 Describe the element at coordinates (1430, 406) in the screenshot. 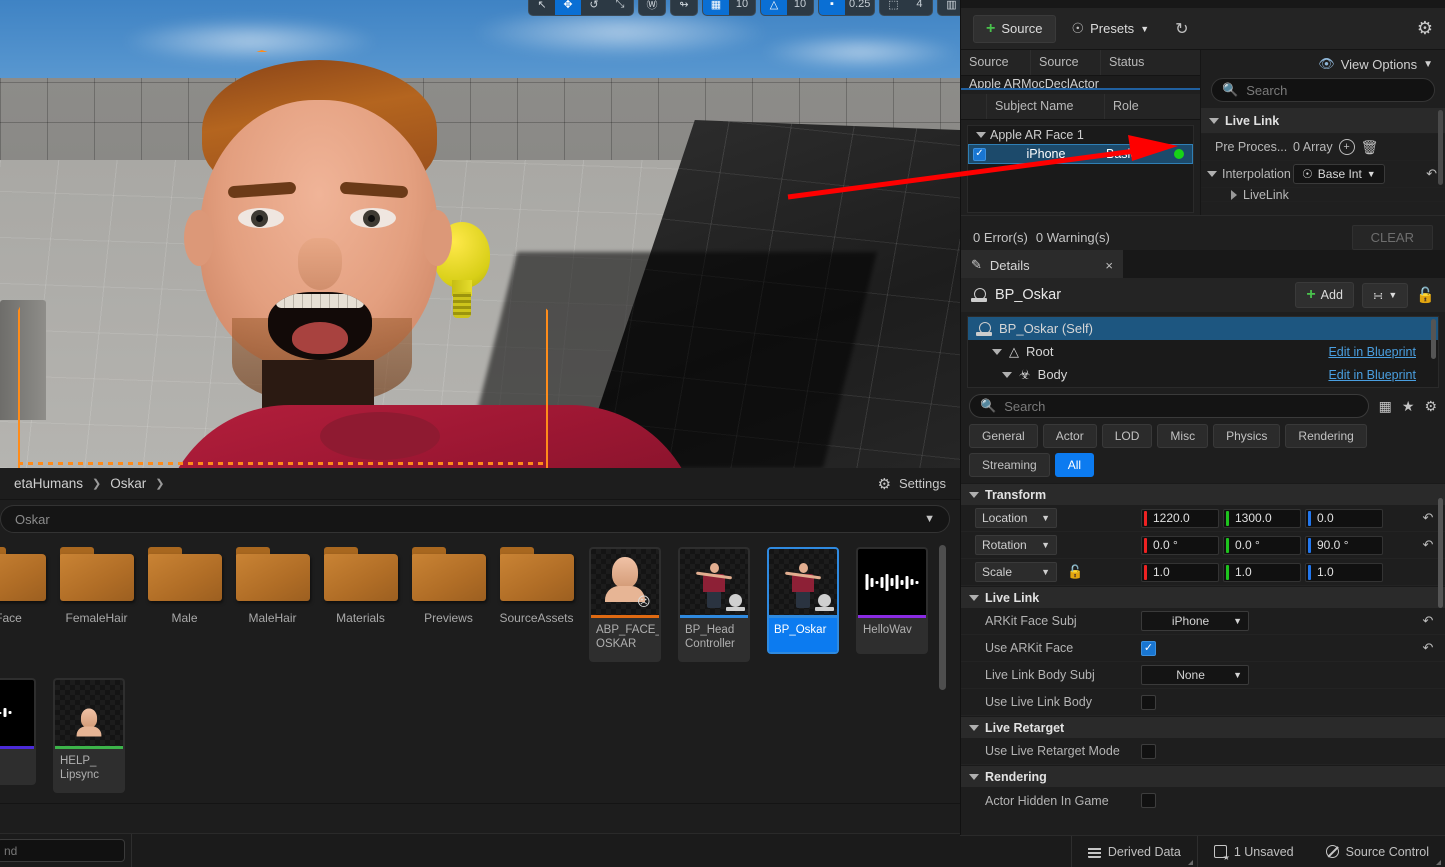

I see `settings-gear-icon: ⚙` at that location.